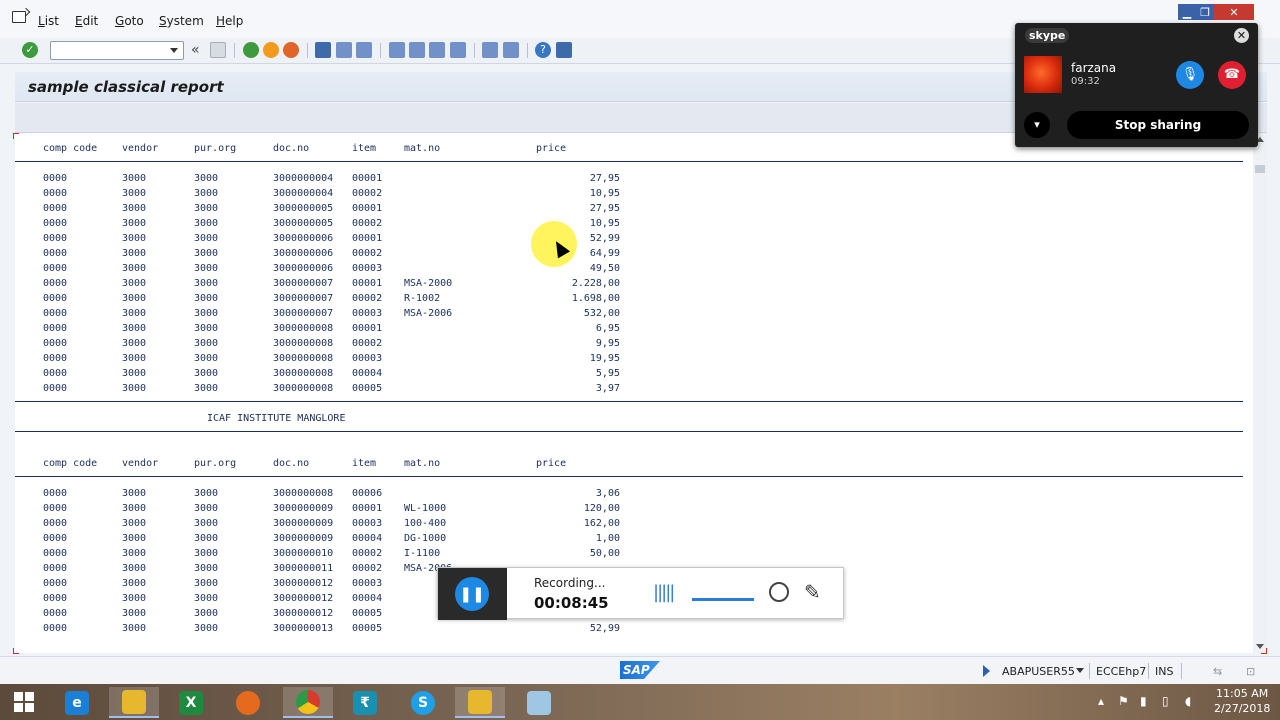 This screenshot has width=1280, height=720. What do you see at coordinates (1205, 12) in the screenshot?
I see `restore-icon: ❐` at bounding box center [1205, 12].